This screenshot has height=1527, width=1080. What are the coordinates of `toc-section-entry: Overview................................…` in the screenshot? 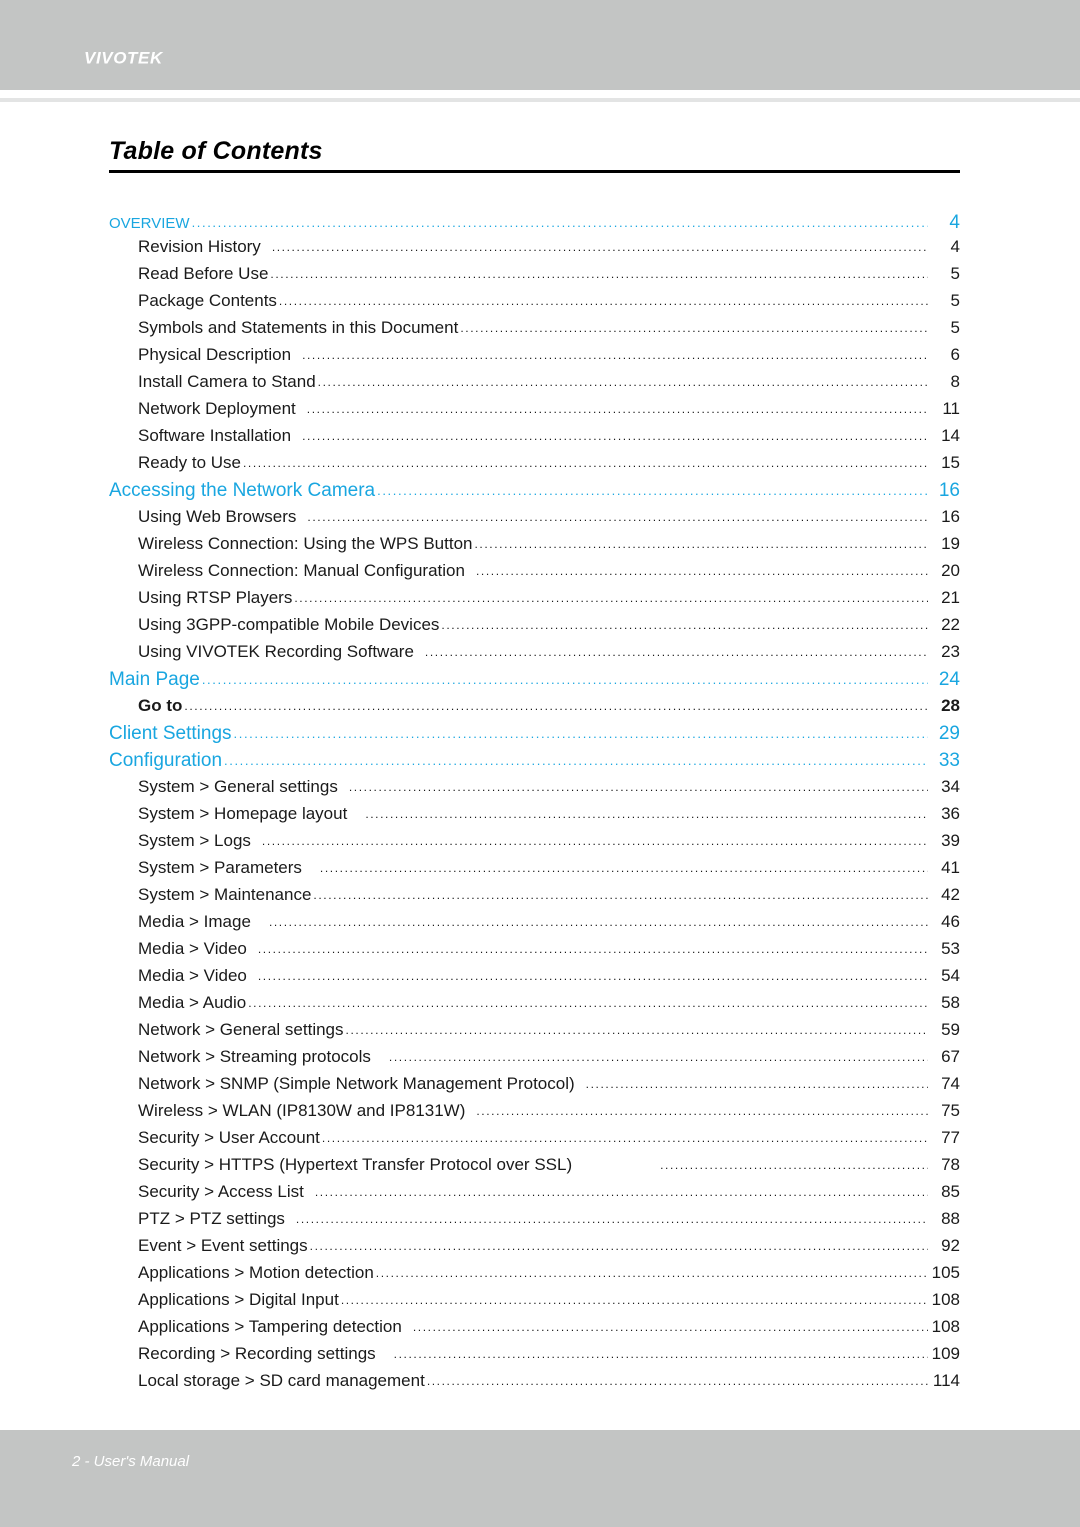 It's located at (534, 223).